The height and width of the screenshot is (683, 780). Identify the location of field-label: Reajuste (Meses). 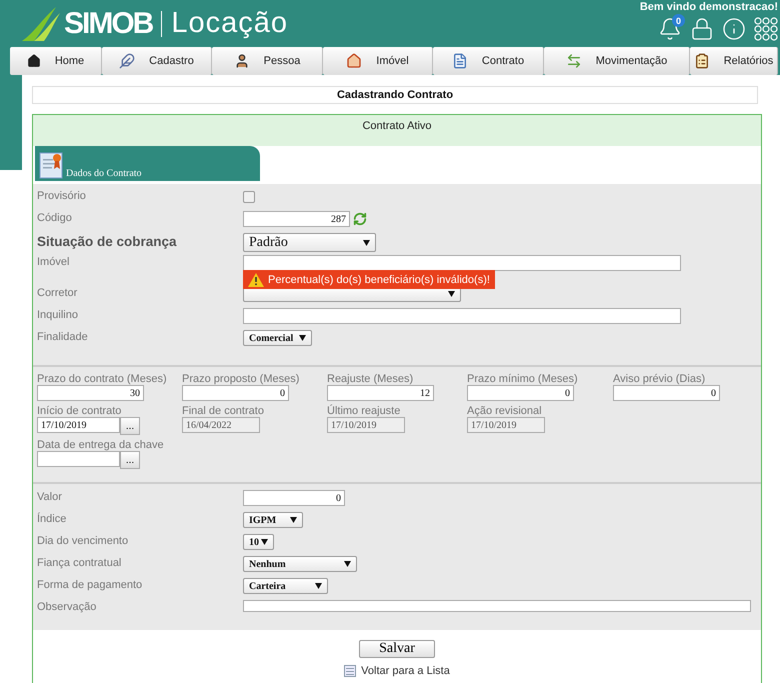
(370, 379).